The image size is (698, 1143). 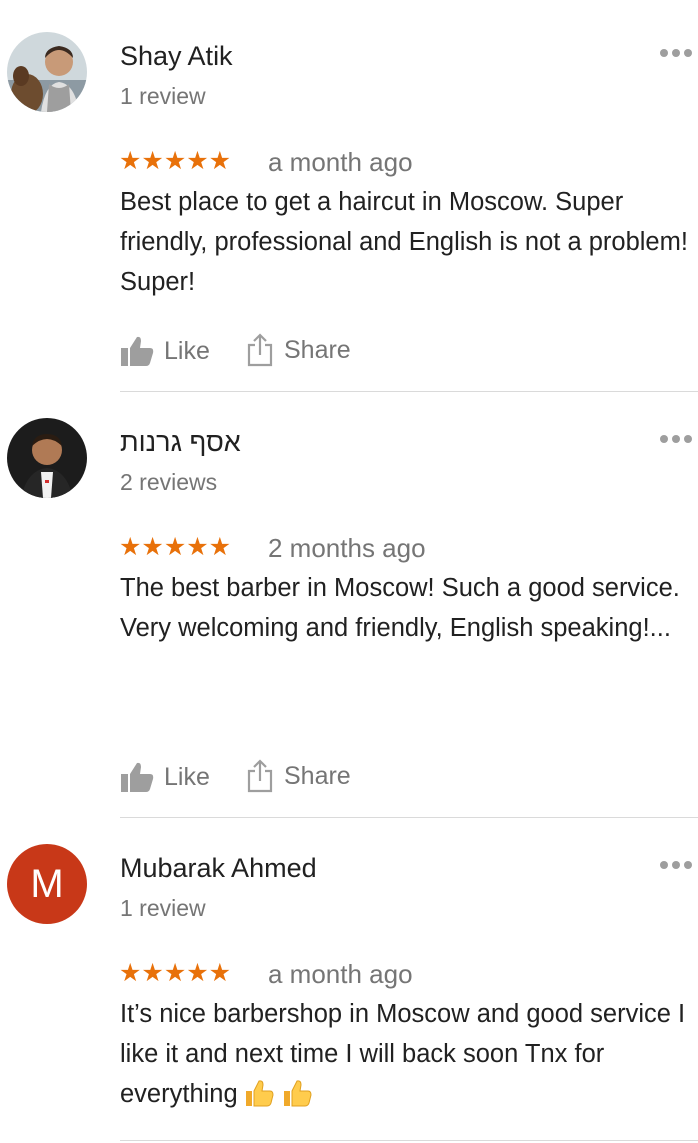 I want to click on divider, so click(x=409, y=1140).